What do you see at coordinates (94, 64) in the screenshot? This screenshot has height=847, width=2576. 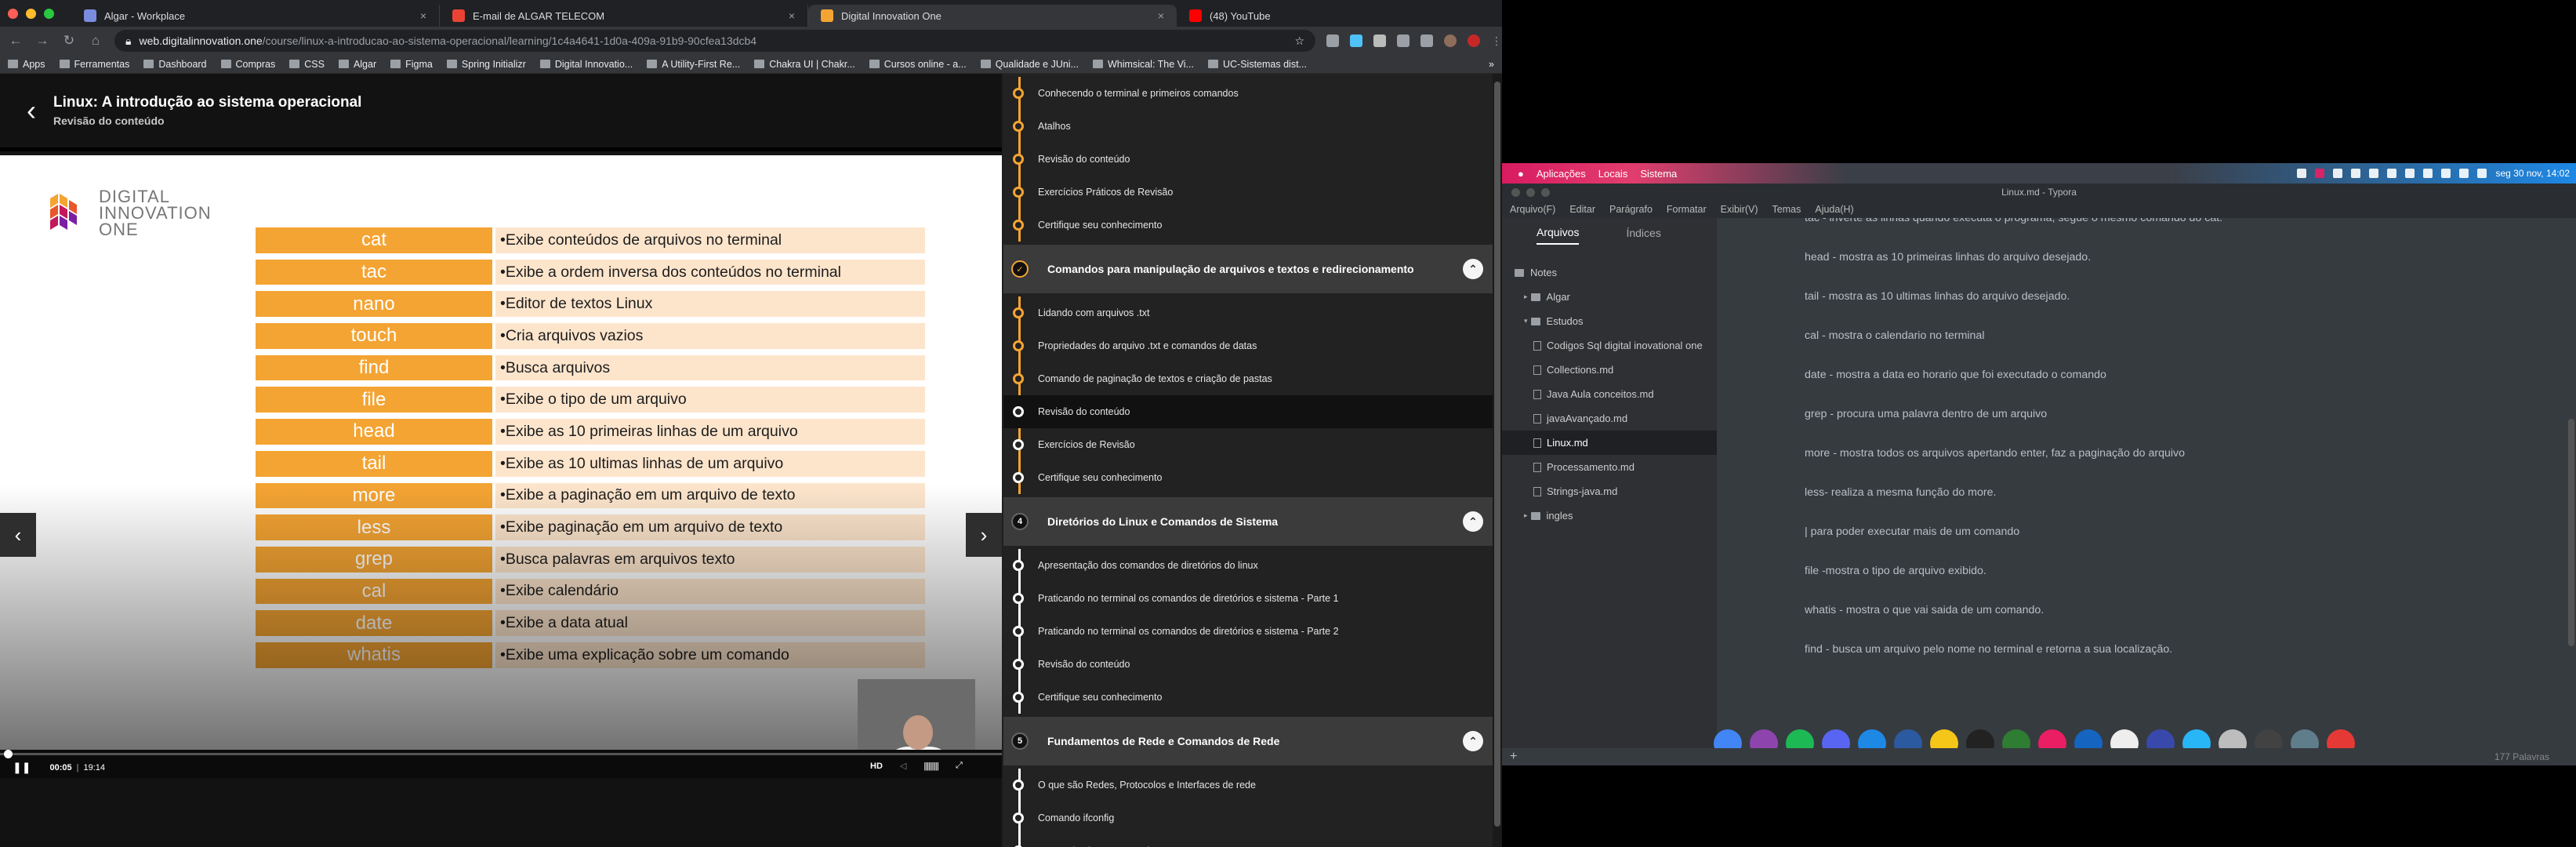 I see `bookmark-item: Ferramentas` at bounding box center [94, 64].